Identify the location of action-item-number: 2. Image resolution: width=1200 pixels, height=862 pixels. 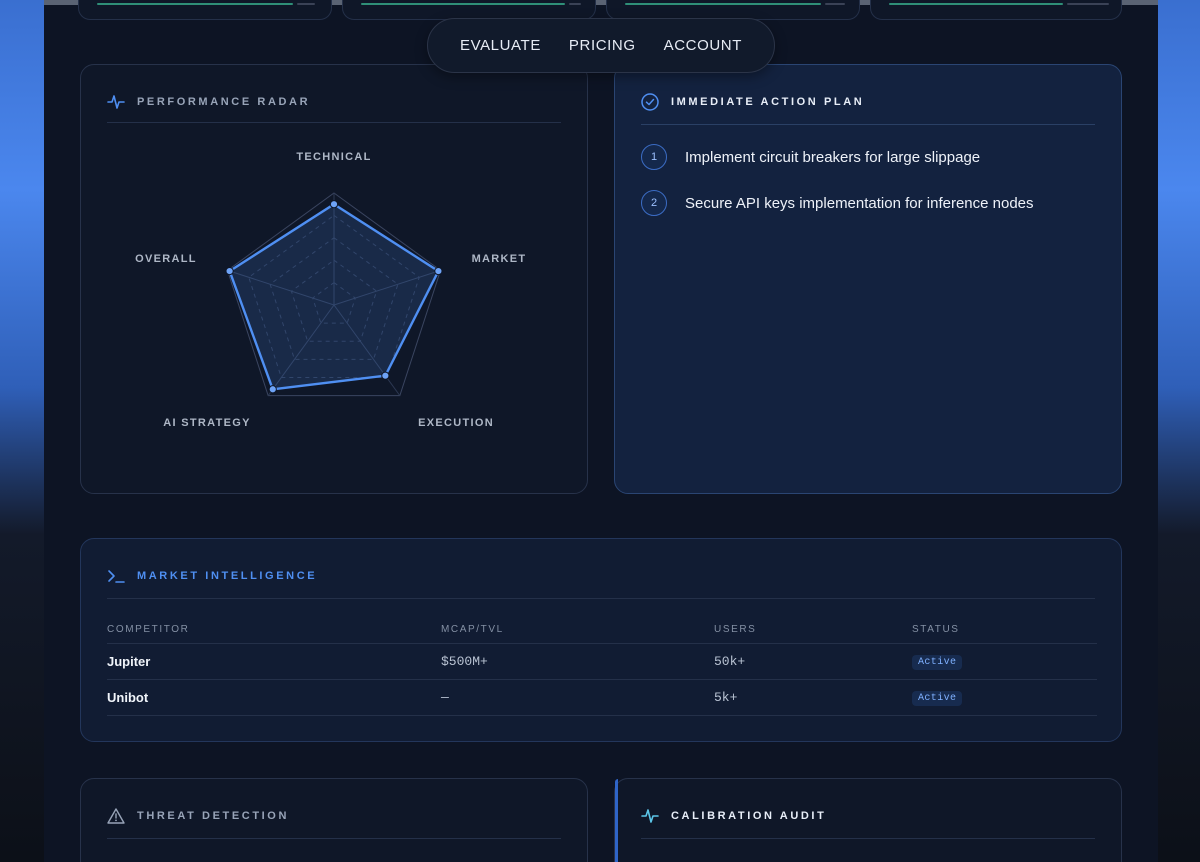
(654, 203).